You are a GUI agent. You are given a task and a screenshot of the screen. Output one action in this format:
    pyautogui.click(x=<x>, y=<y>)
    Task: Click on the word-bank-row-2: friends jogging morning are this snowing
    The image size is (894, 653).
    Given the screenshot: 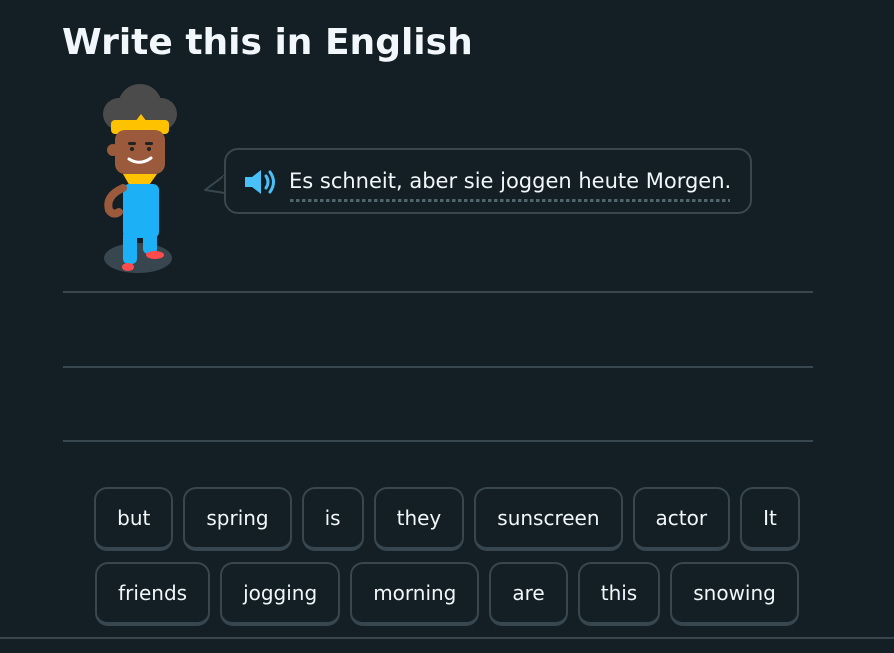 What is the action you would take?
    pyautogui.click(x=447, y=594)
    